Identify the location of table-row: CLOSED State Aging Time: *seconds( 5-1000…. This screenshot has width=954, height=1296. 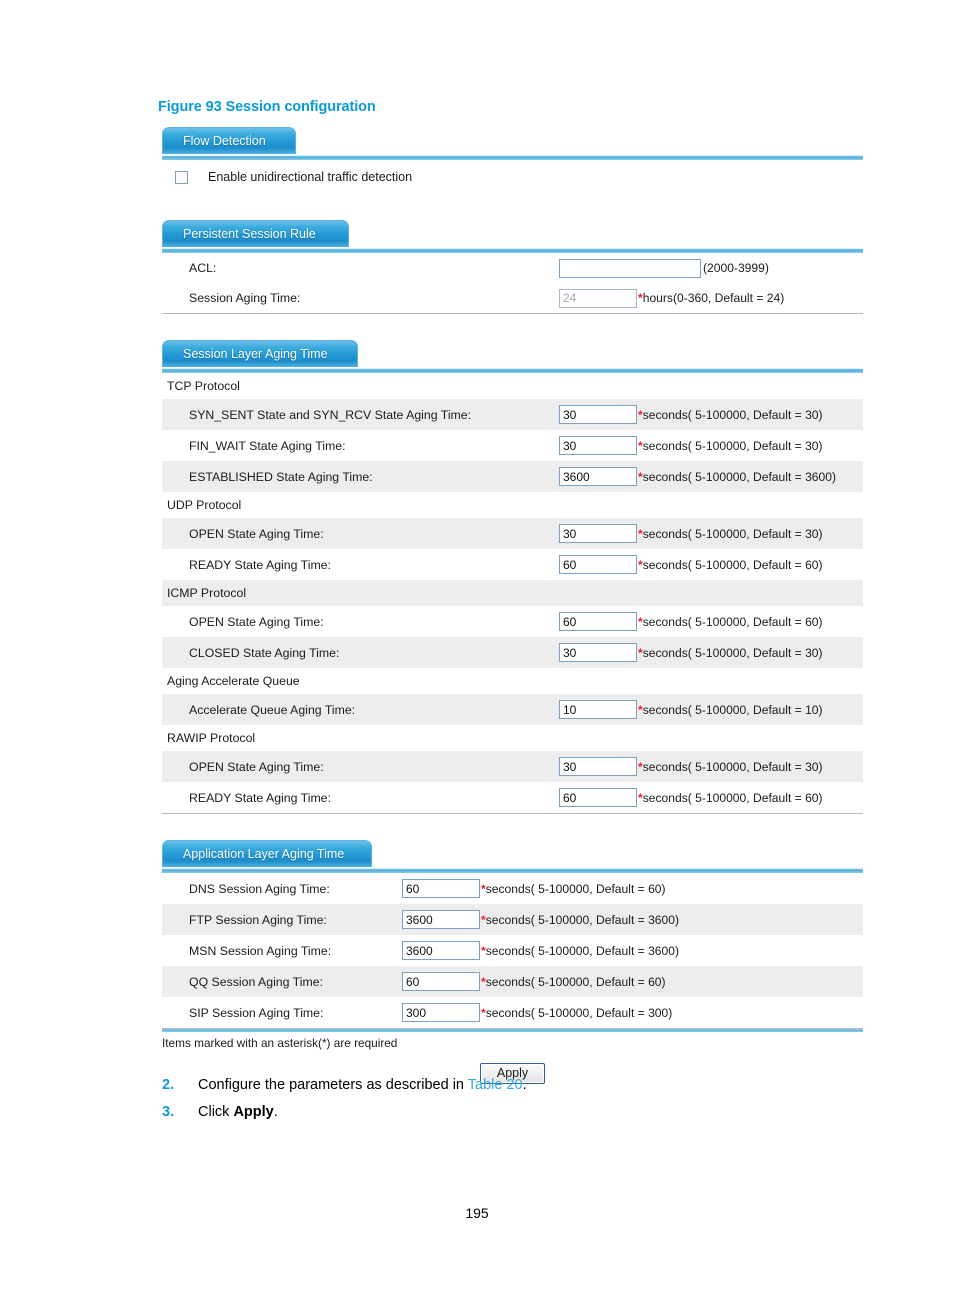
(512, 652).